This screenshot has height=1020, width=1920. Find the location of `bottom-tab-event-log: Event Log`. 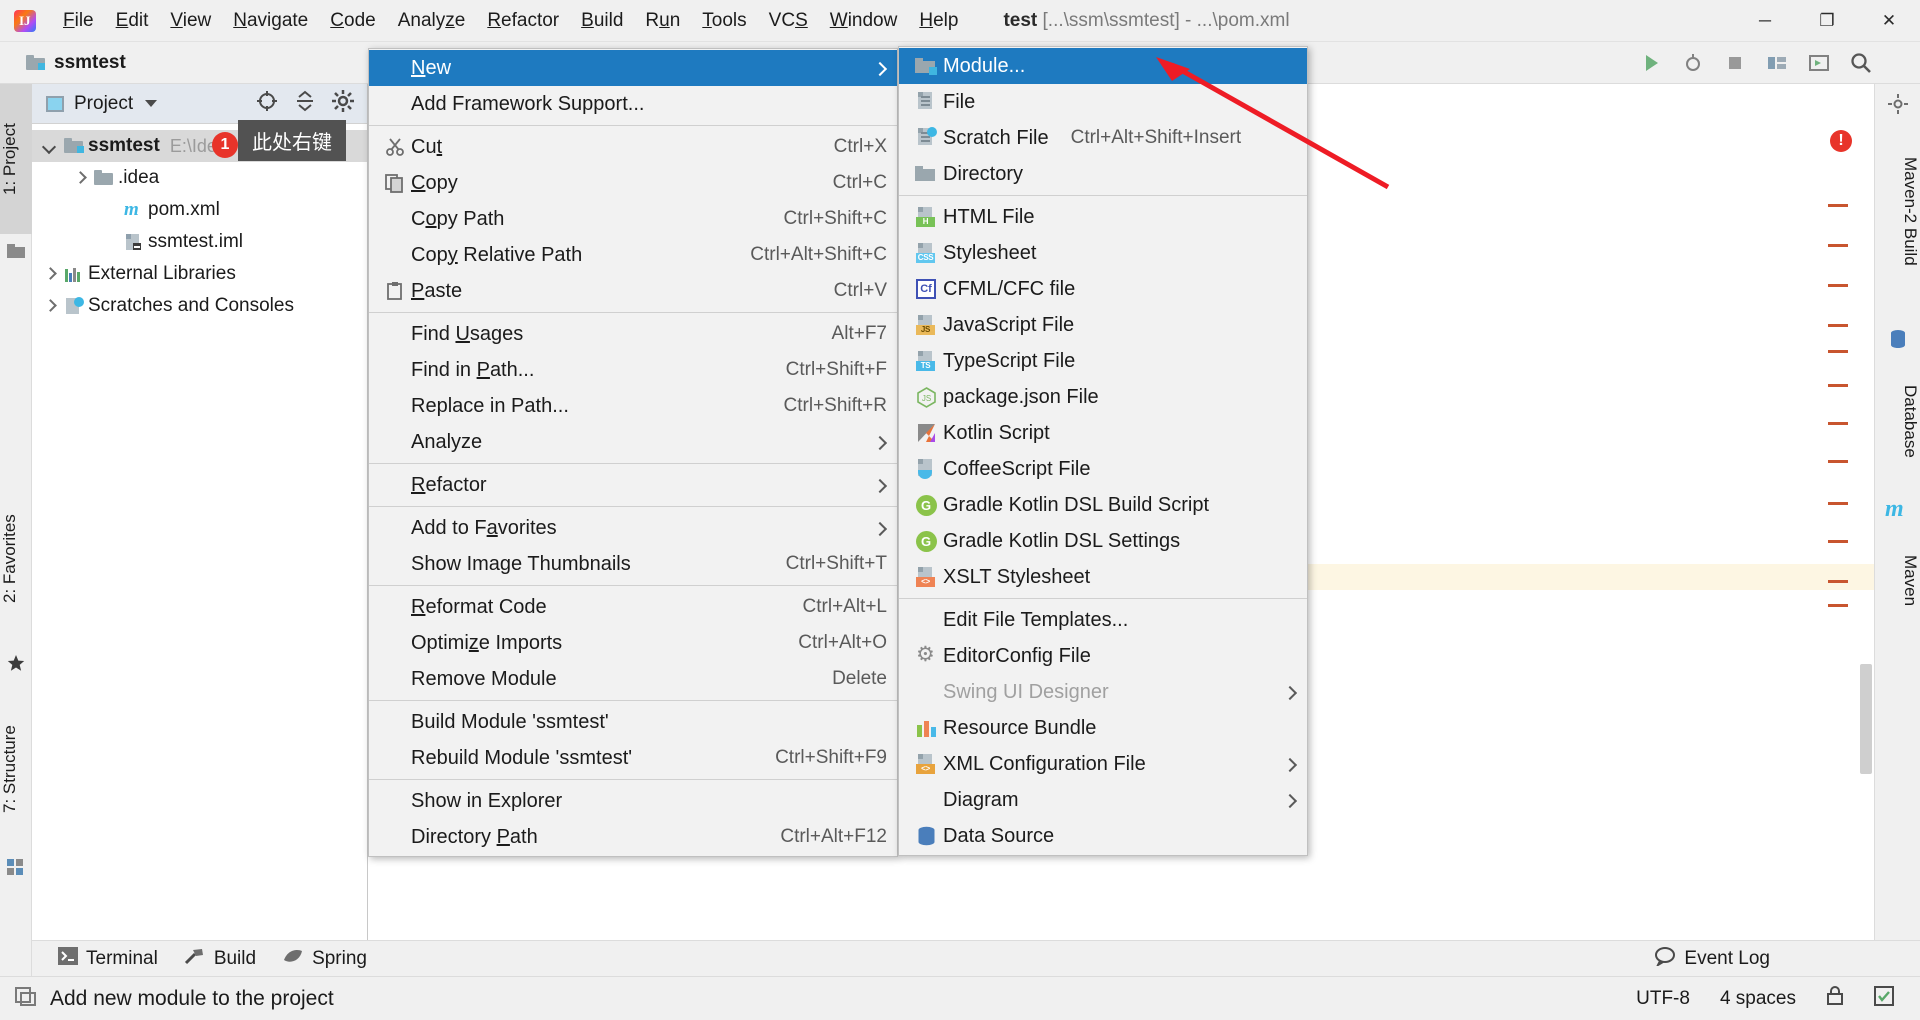

bottom-tab-event-log: Event Log is located at coordinates (1712, 959).